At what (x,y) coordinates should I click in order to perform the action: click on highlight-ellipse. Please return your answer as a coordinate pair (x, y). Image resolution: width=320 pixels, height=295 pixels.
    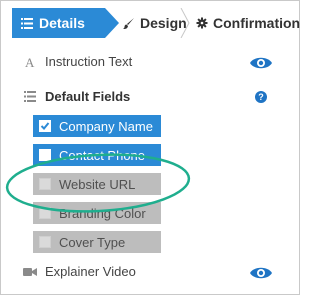
    Looking at the image, I should click on (98, 181).